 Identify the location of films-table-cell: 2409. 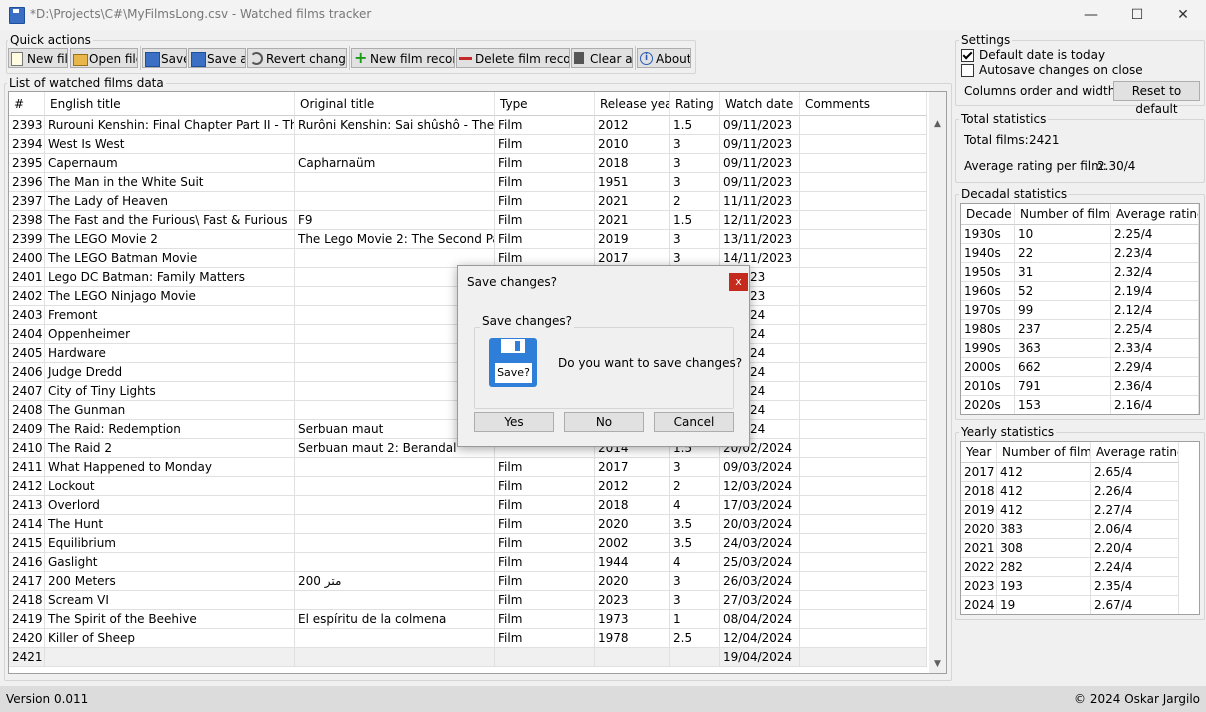
(27, 429).